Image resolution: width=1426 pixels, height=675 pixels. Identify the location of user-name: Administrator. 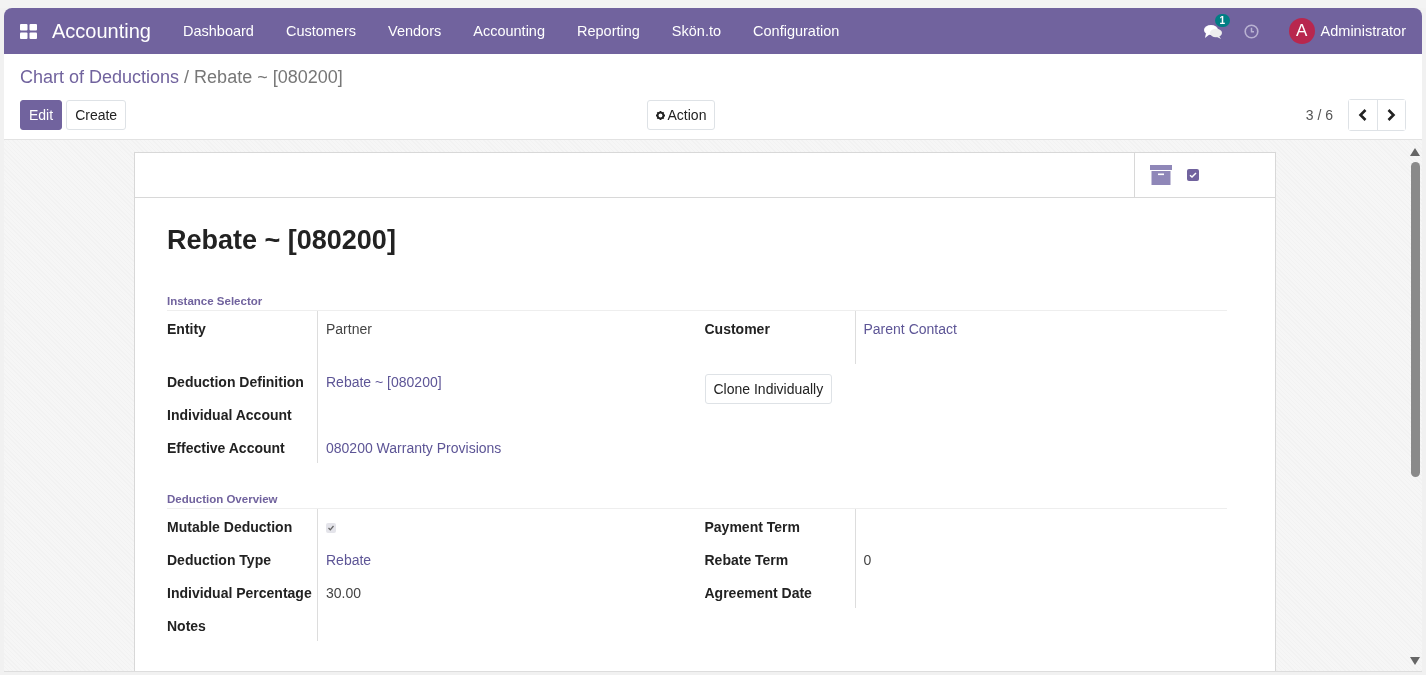
(1363, 31).